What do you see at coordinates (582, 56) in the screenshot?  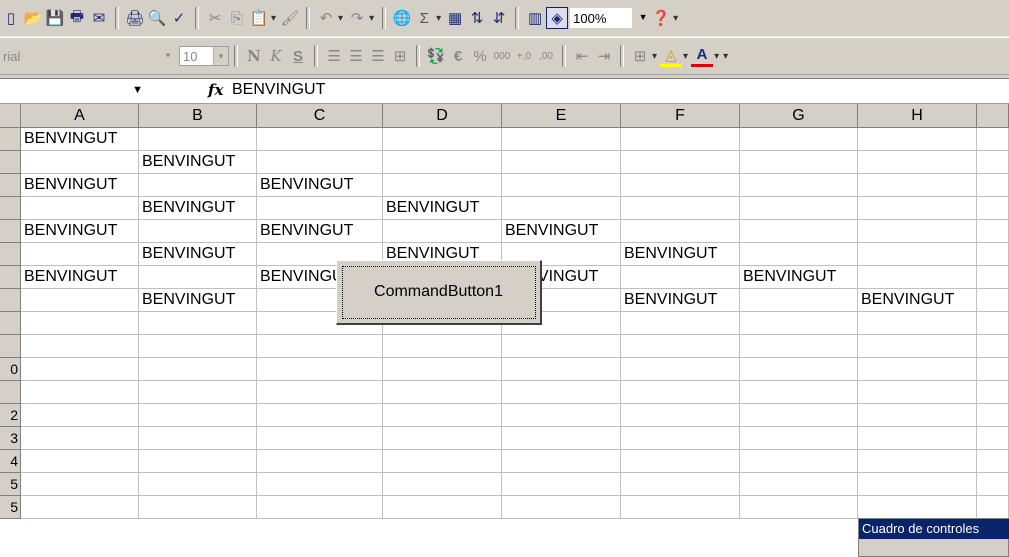 I see `decrease-indent-icon: ⇤` at bounding box center [582, 56].